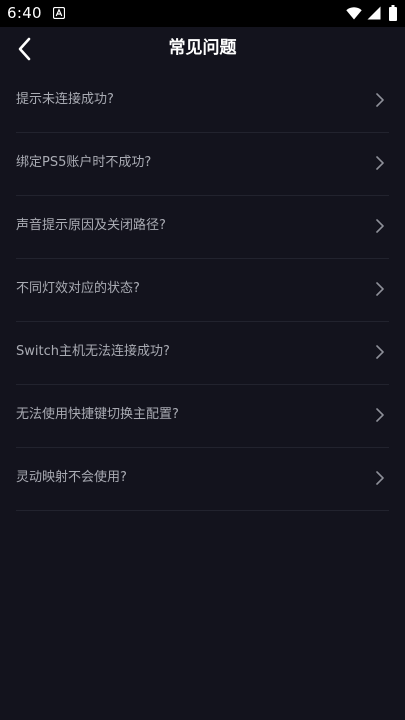 The image size is (405, 720). I want to click on faq-question: 声音提示原因及关闭路径?, so click(91, 225).